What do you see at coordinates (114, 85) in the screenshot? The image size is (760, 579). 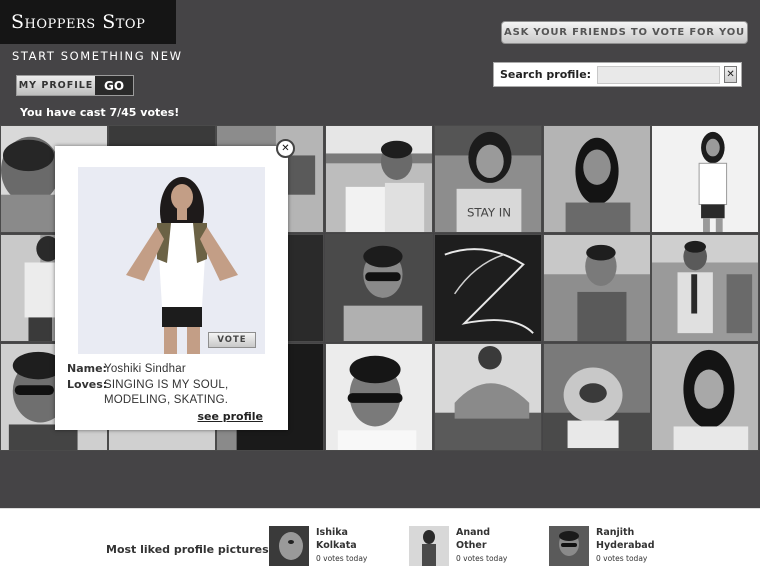 I see `go-label: GO` at bounding box center [114, 85].